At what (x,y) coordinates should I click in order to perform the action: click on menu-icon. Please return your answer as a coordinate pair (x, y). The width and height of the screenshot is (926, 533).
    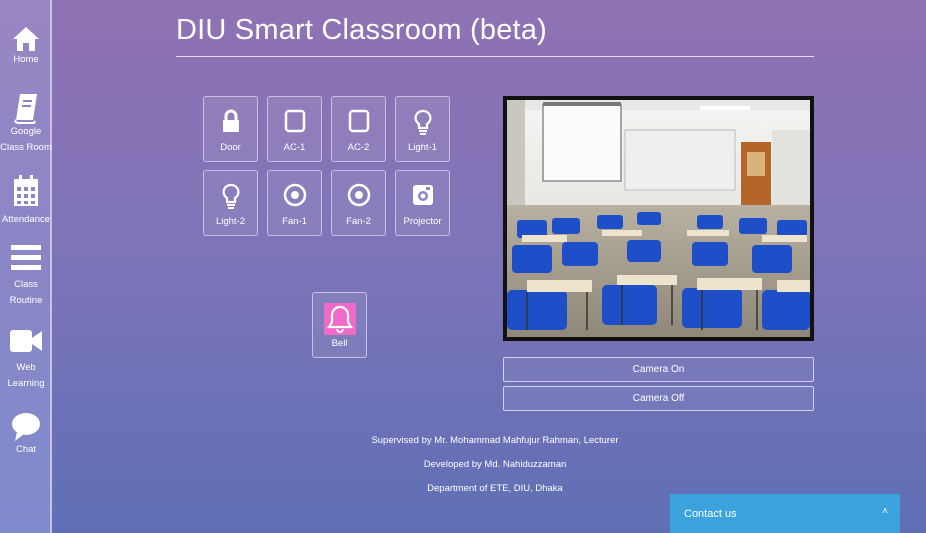
    Looking at the image, I should click on (26, 257).